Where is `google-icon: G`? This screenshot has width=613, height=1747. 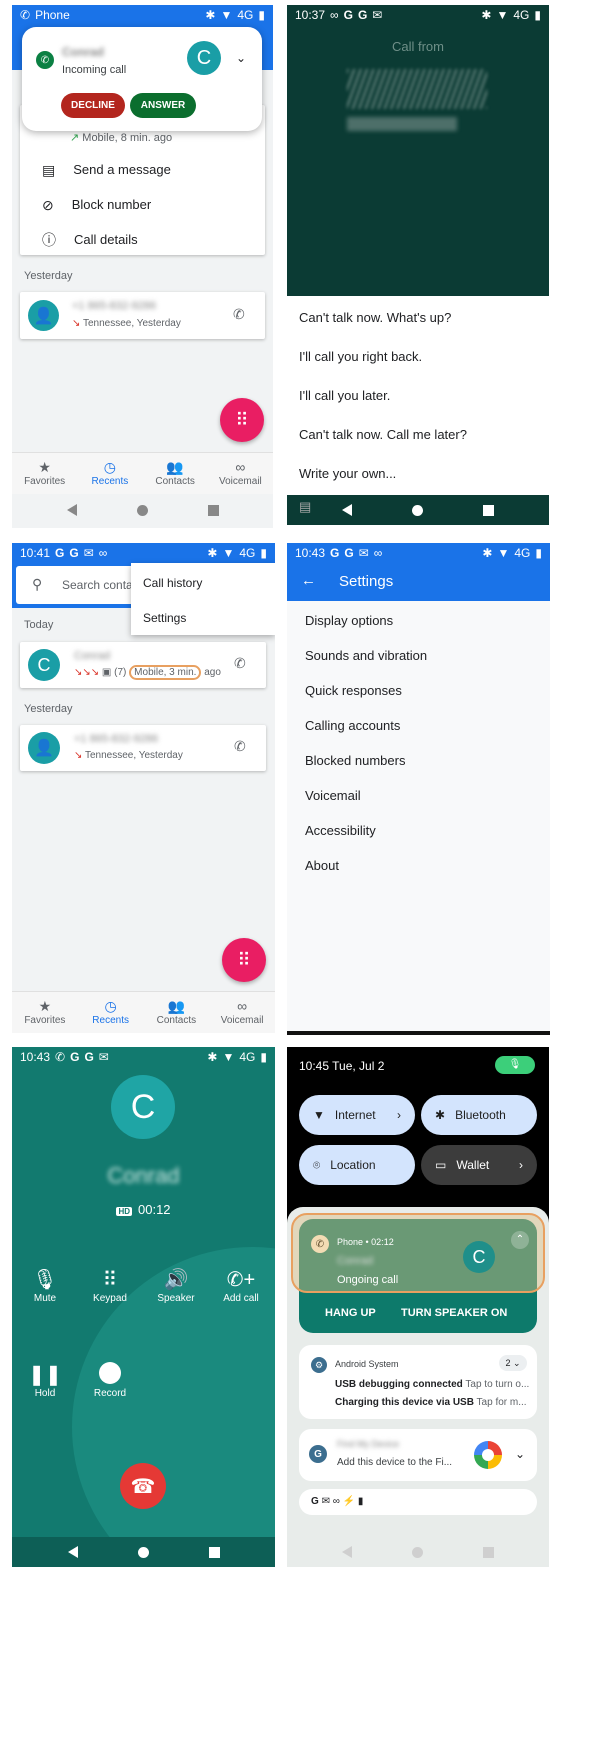 google-icon: G is located at coordinates (318, 1454).